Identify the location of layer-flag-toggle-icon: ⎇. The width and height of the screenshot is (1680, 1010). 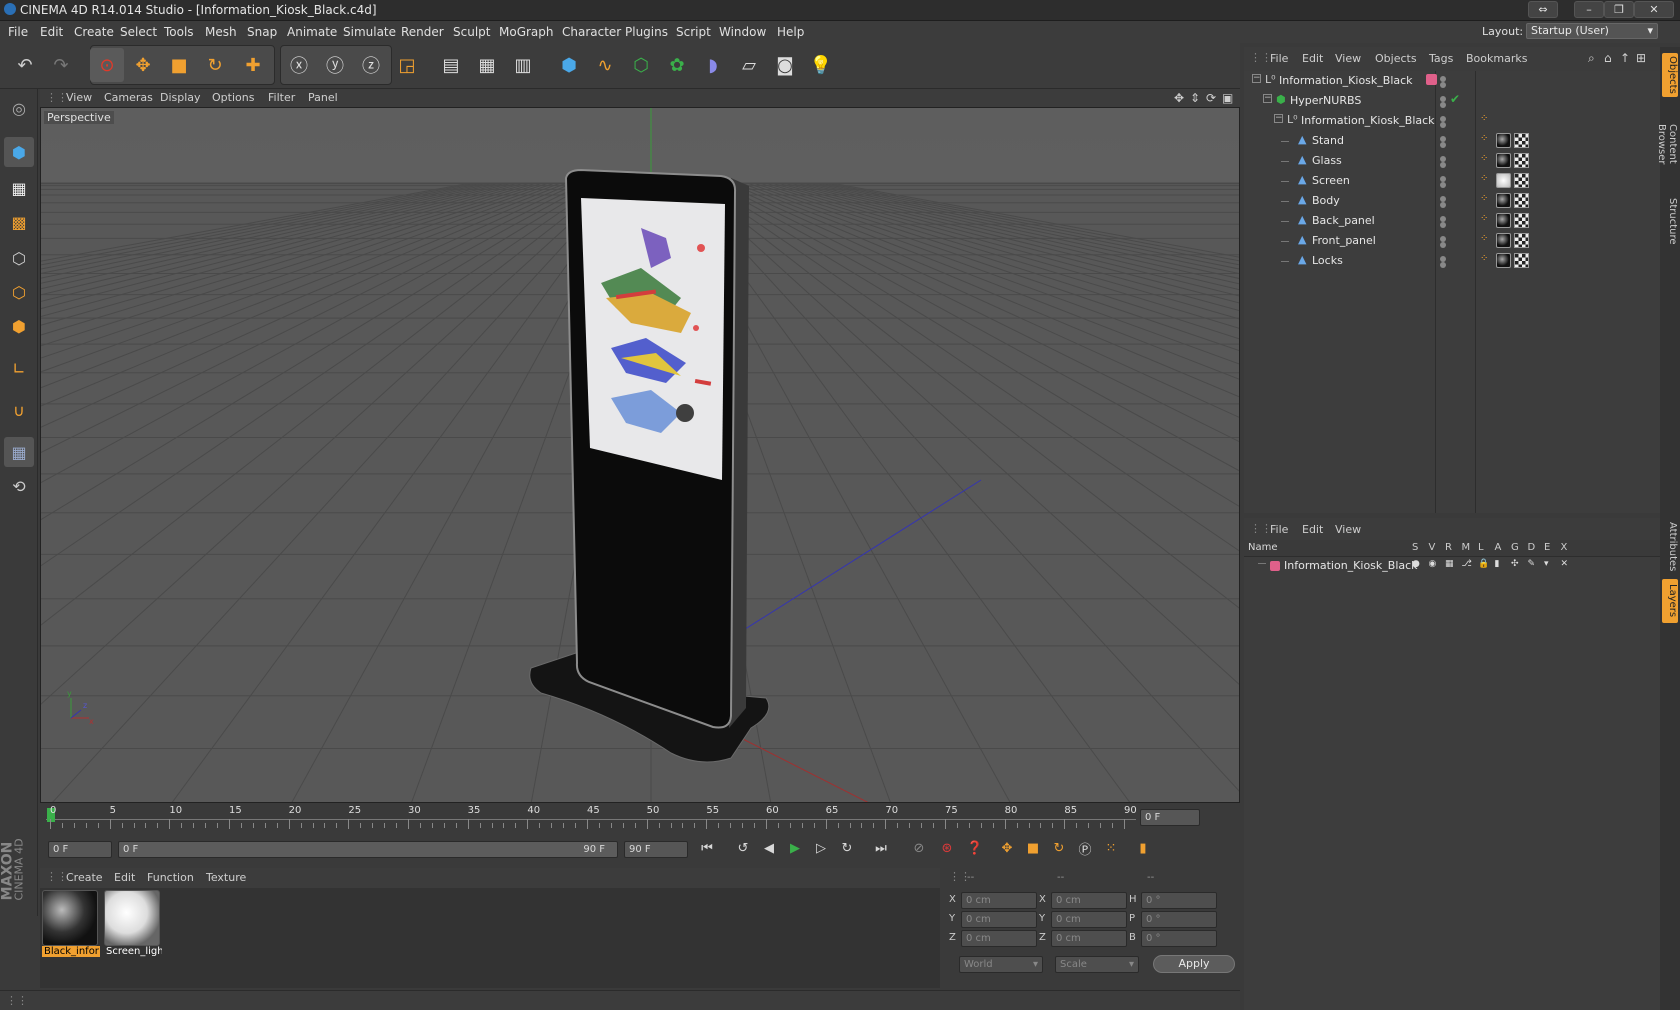
(1467, 564).